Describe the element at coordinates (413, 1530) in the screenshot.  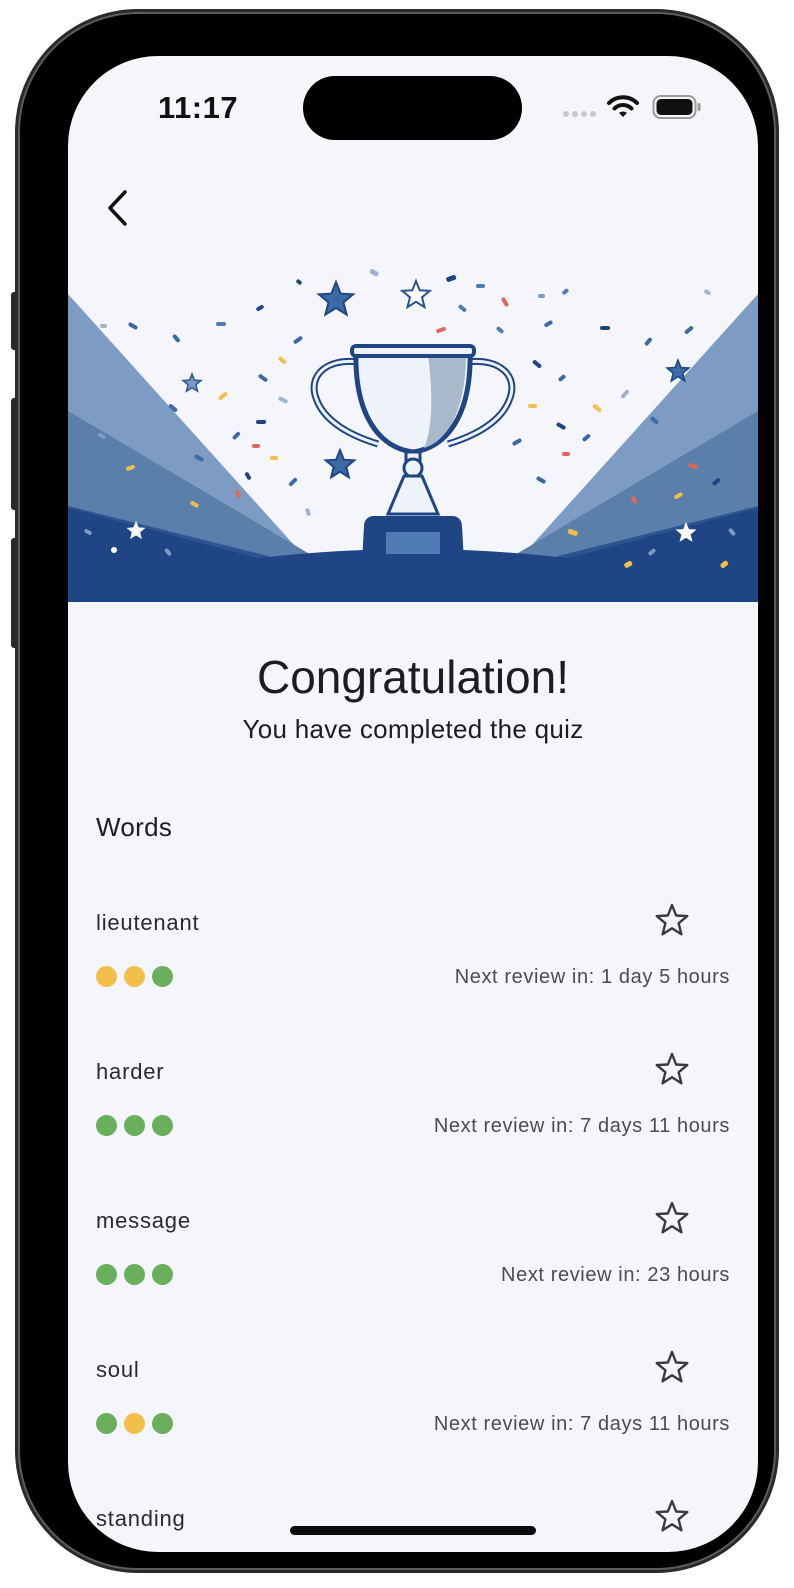
I see `home-indicator` at that location.